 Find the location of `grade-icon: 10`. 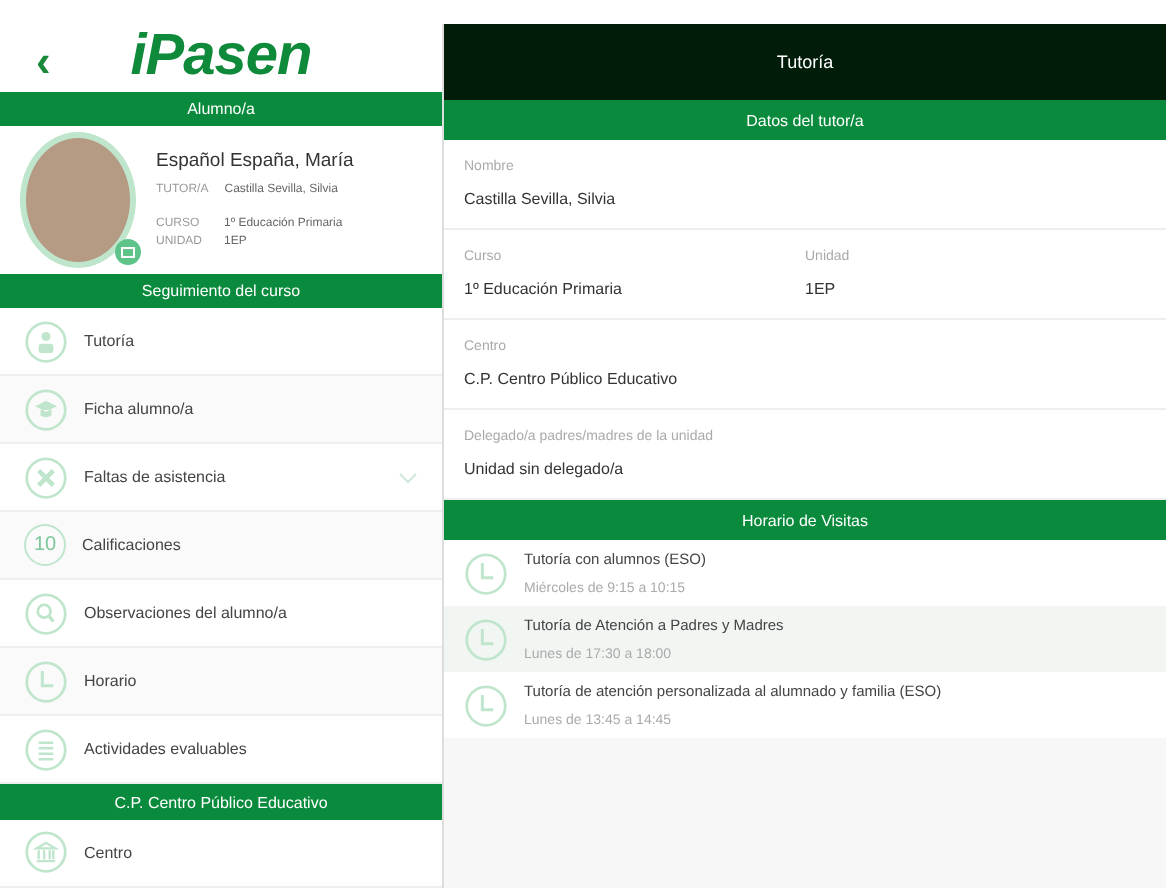

grade-icon: 10 is located at coordinates (45, 545).